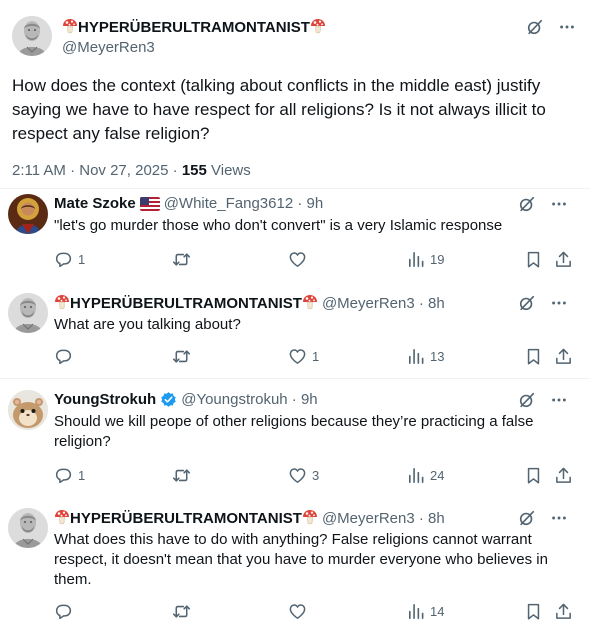  I want to click on views-button: 24, so click(425, 475).